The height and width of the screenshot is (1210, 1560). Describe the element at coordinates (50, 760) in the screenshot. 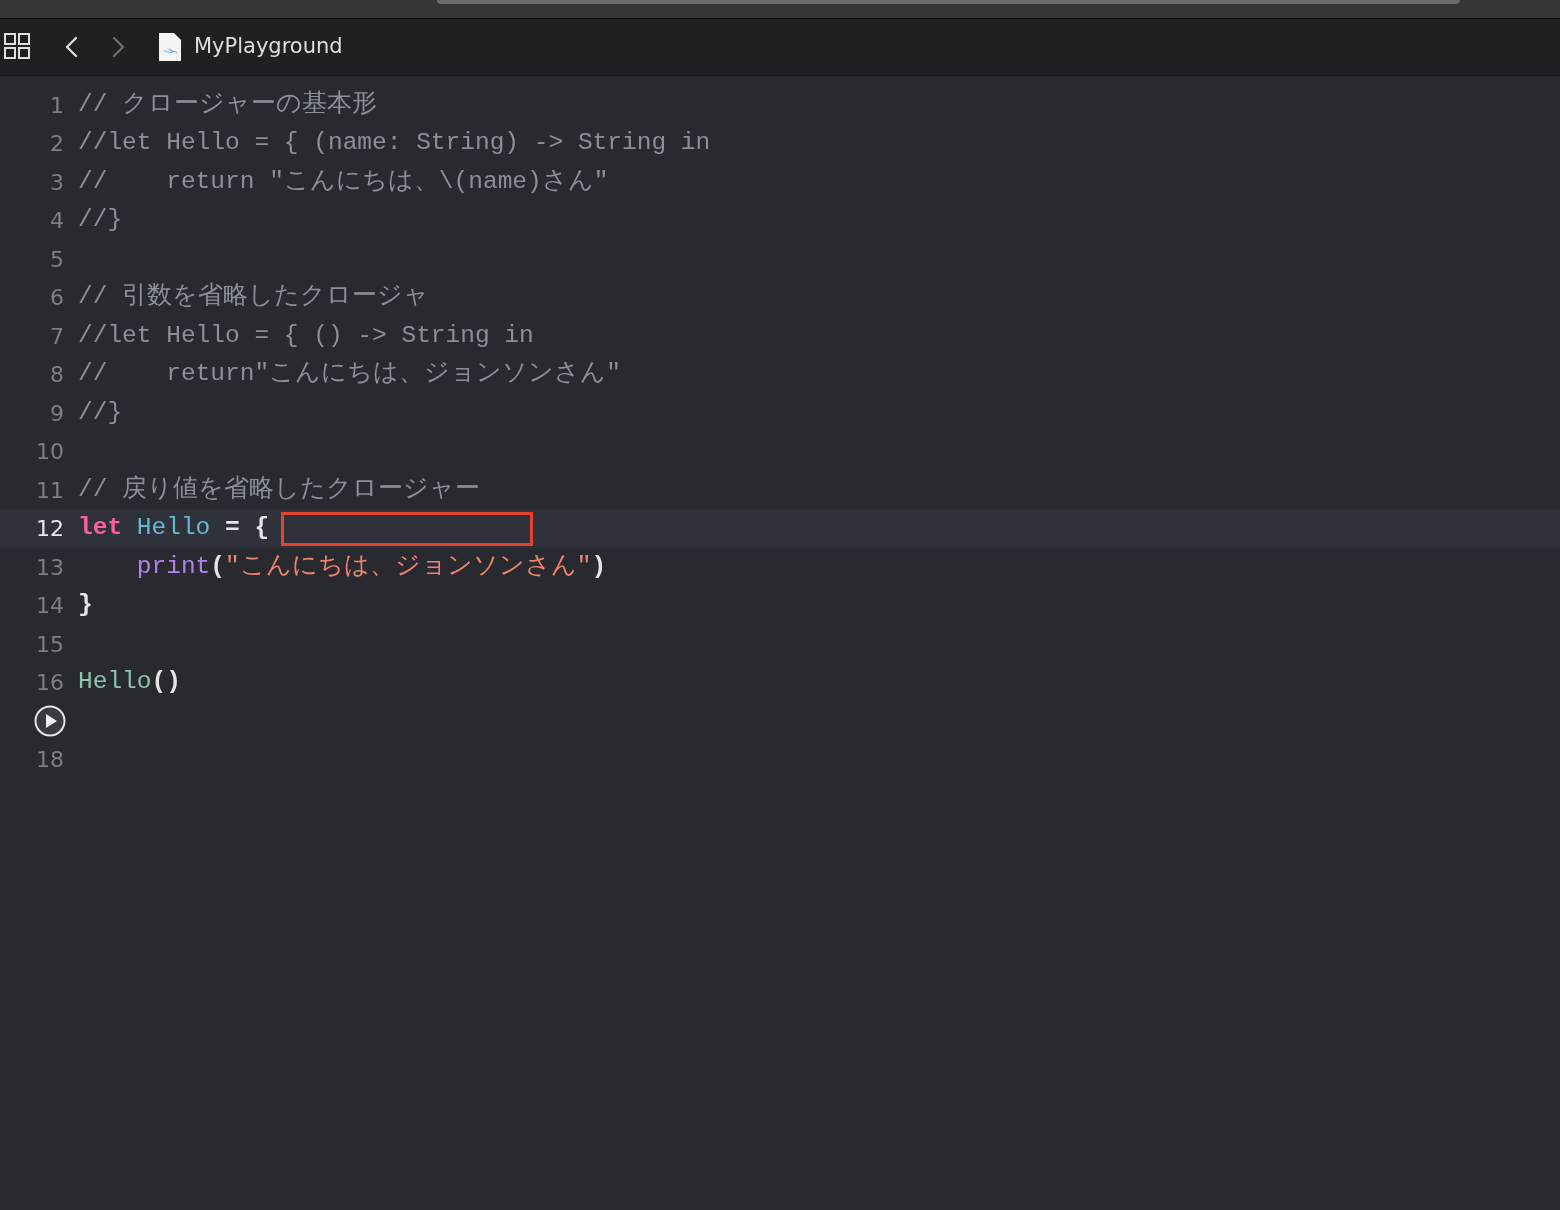

I see `line-number: 18` at that location.